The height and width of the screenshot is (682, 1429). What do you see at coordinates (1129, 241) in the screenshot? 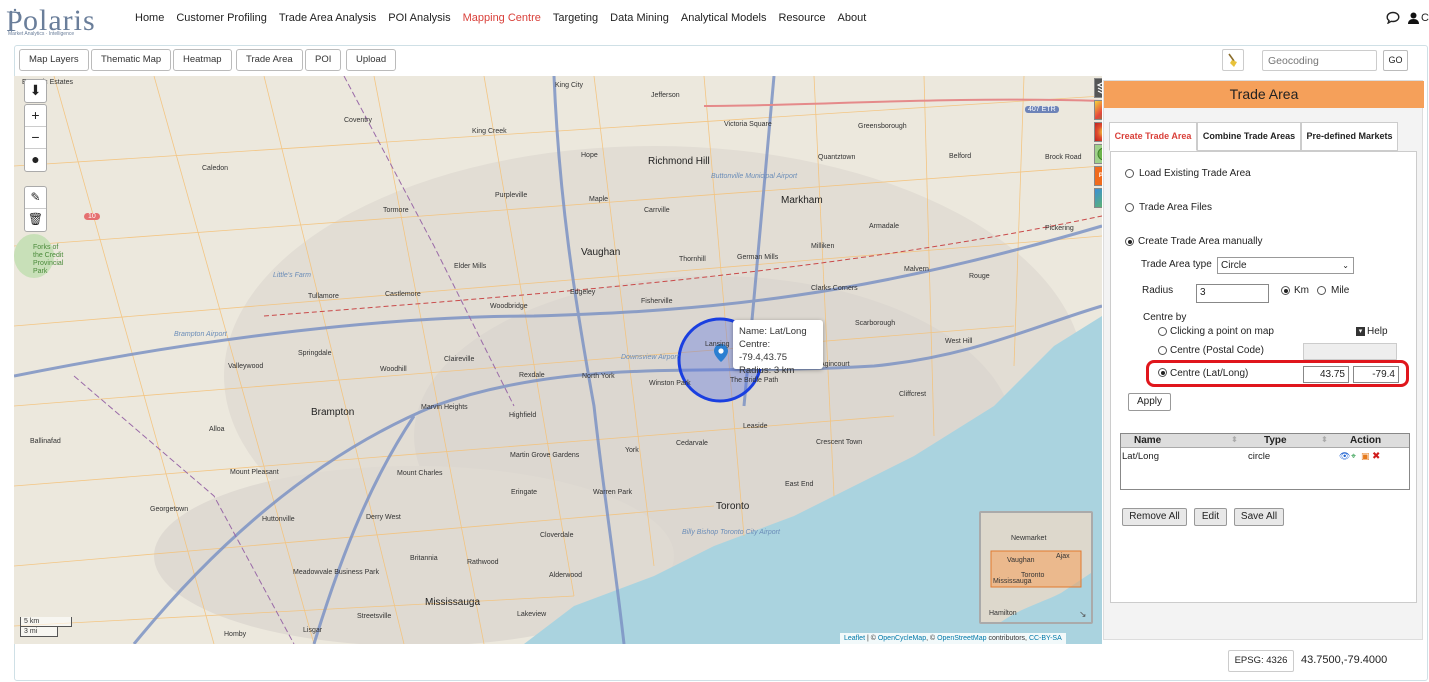
I see `create-manual-radio` at bounding box center [1129, 241].